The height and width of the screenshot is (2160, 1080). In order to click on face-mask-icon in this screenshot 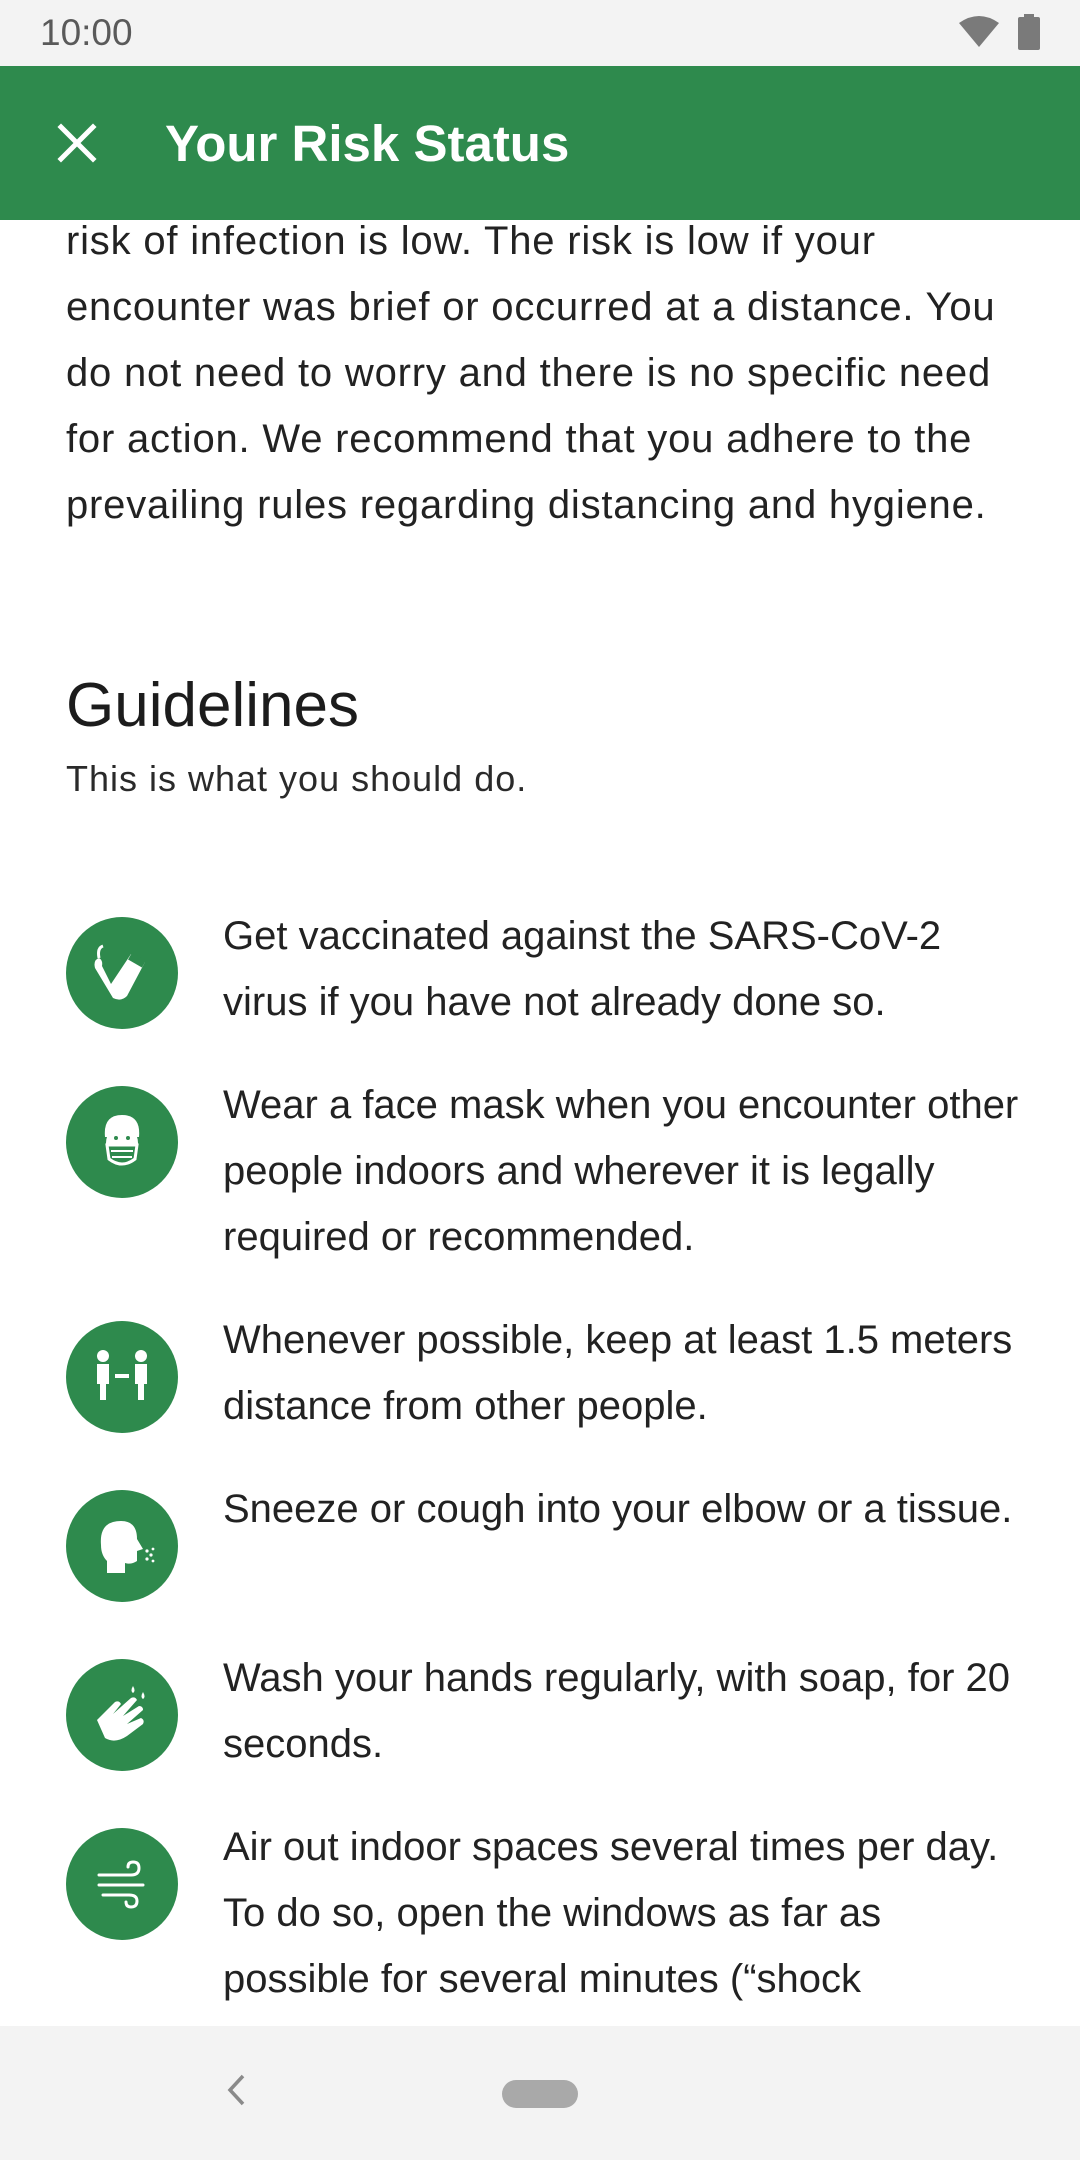, I will do `click(122, 1142)`.